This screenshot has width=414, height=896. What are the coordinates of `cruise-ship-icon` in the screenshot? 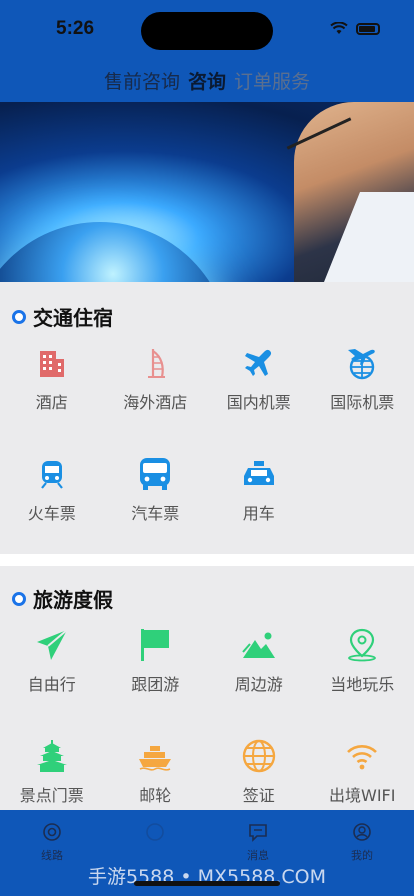 It's located at (155, 756).